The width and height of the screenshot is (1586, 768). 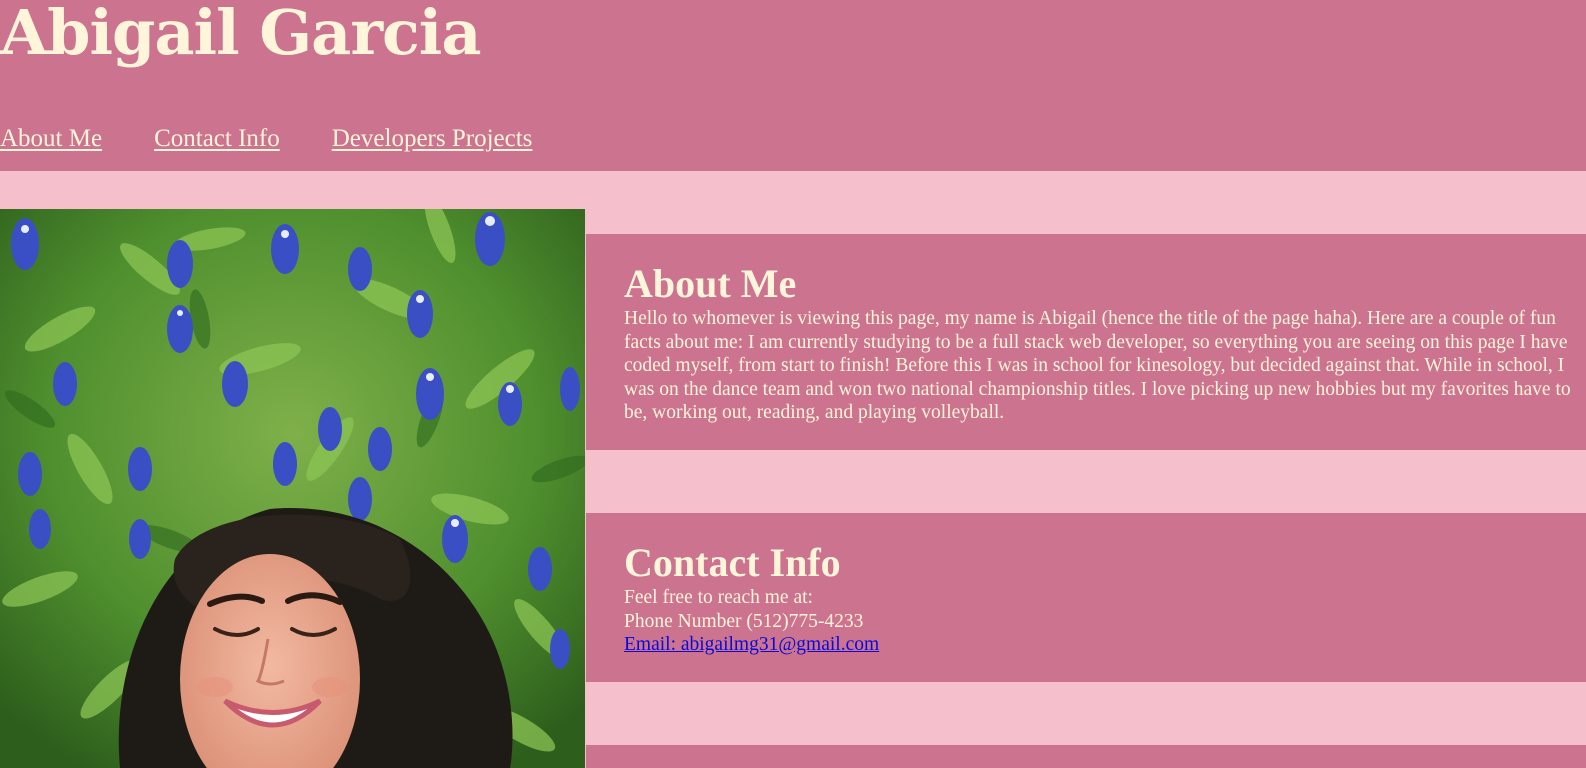 I want to click on nav-link-developers-projects: Developers Projects, so click(x=432, y=139).